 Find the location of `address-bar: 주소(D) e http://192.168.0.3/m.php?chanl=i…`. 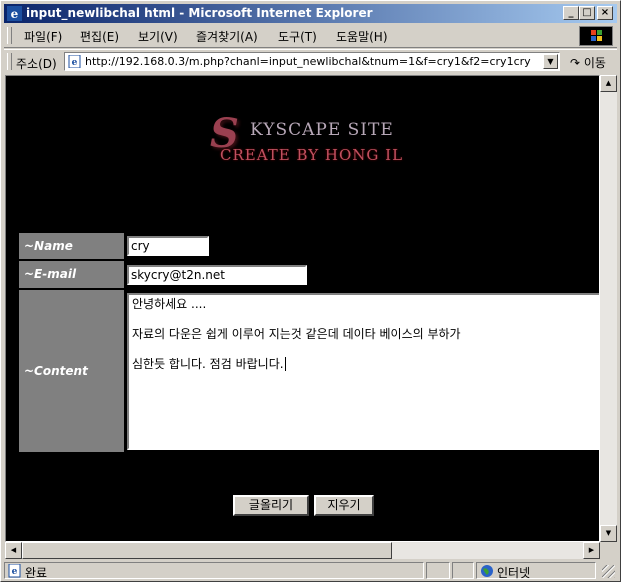

address-bar: 주소(D) e http://192.168.0.3/m.php?chanl=i… is located at coordinates (310, 61).